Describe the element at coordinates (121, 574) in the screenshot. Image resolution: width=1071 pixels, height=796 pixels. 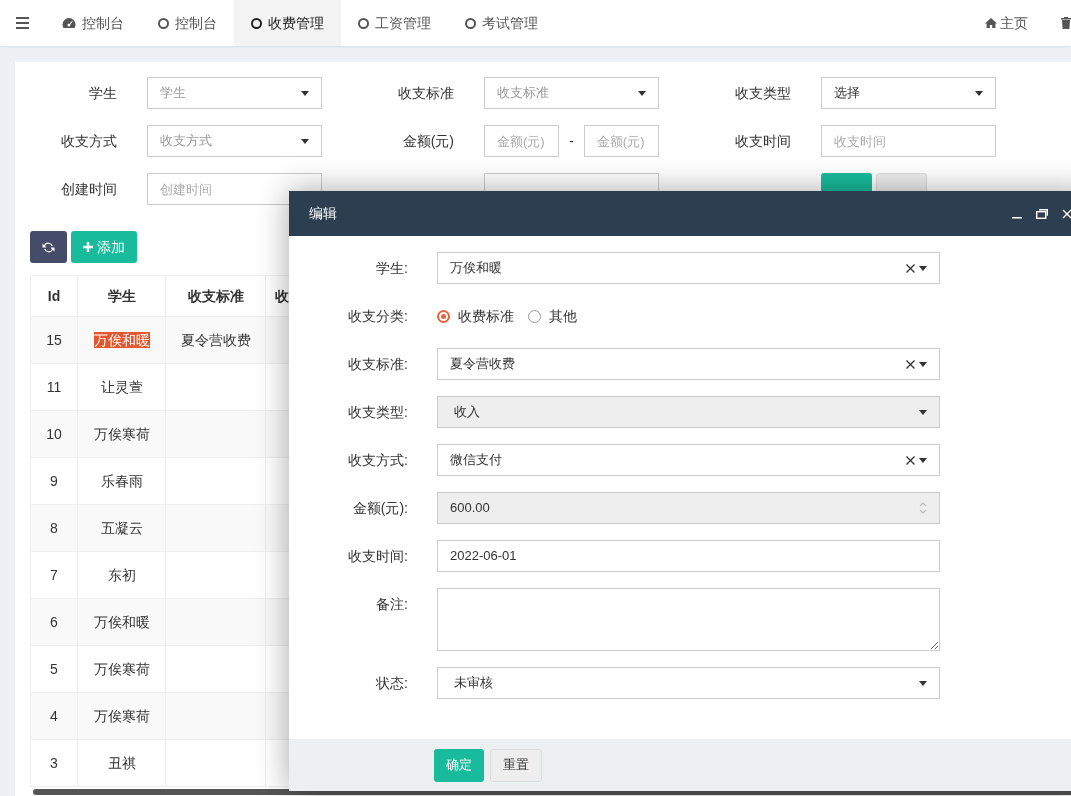
I see `table-cell: 东初` at that location.